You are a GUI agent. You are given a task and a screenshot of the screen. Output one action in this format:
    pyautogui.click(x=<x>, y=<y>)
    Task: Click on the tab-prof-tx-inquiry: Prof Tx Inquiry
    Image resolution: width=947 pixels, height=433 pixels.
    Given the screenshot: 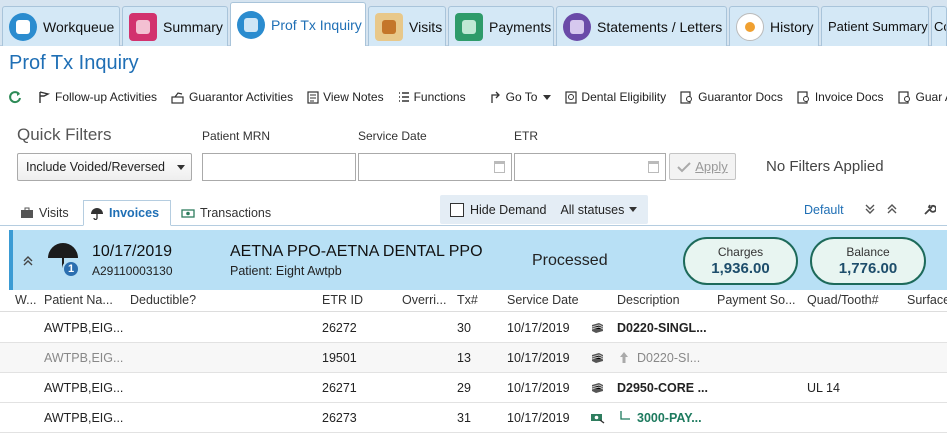 What is the action you would take?
    pyautogui.click(x=298, y=24)
    